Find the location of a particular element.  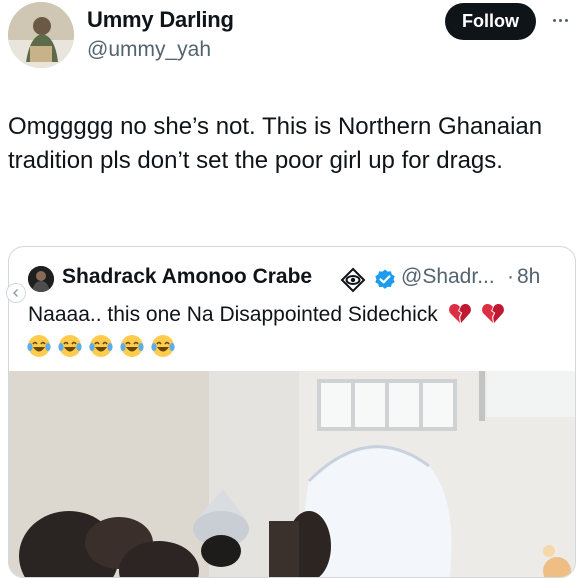

quoted-timestamp: 8h is located at coordinates (528, 277).